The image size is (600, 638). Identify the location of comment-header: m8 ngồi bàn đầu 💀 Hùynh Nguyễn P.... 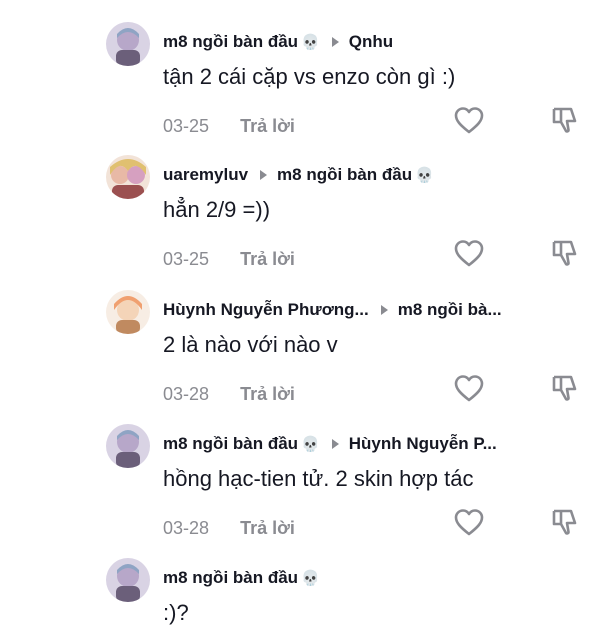
(373, 444).